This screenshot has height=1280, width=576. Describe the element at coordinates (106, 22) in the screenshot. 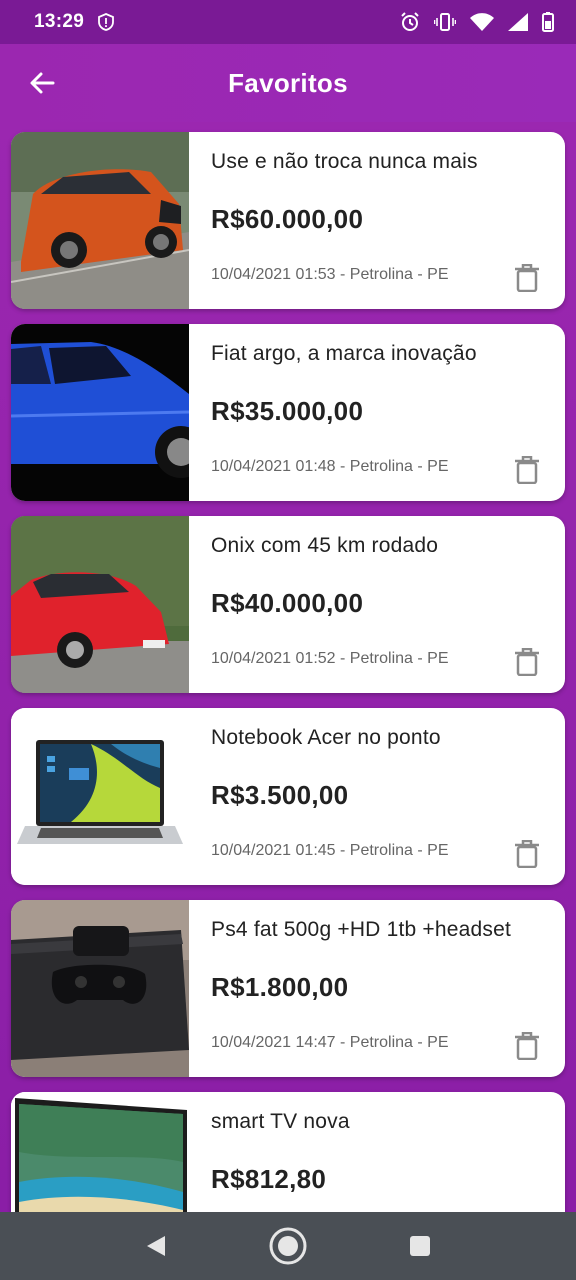

I see `shield-alert-icon` at that location.